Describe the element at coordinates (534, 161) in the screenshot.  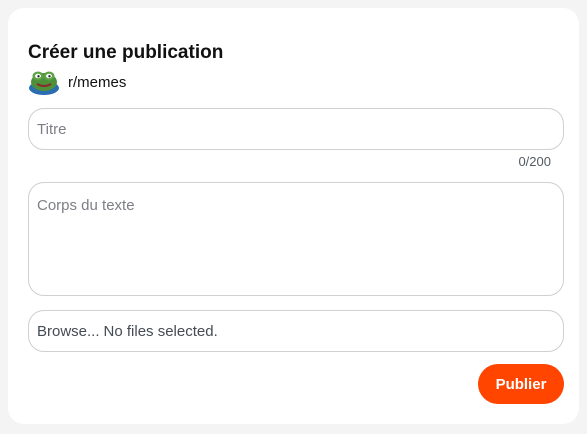
I see `title-character-counter: 0/200` at that location.